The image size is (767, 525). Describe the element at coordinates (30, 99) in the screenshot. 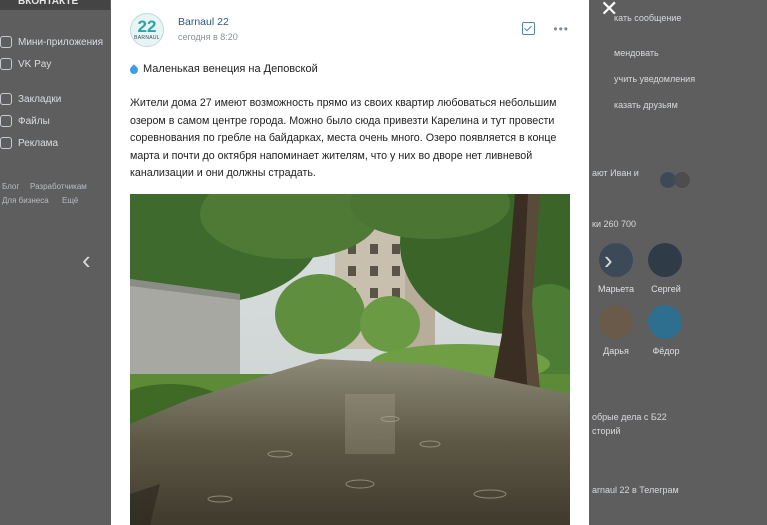

I see `sidebar-item-bookmarks: Закладки` at that location.